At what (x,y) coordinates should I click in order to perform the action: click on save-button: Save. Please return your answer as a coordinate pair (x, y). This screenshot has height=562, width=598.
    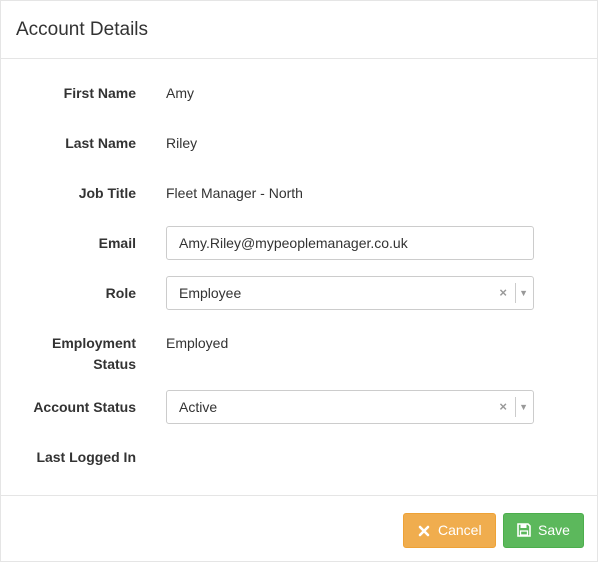
    Looking at the image, I should click on (543, 530).